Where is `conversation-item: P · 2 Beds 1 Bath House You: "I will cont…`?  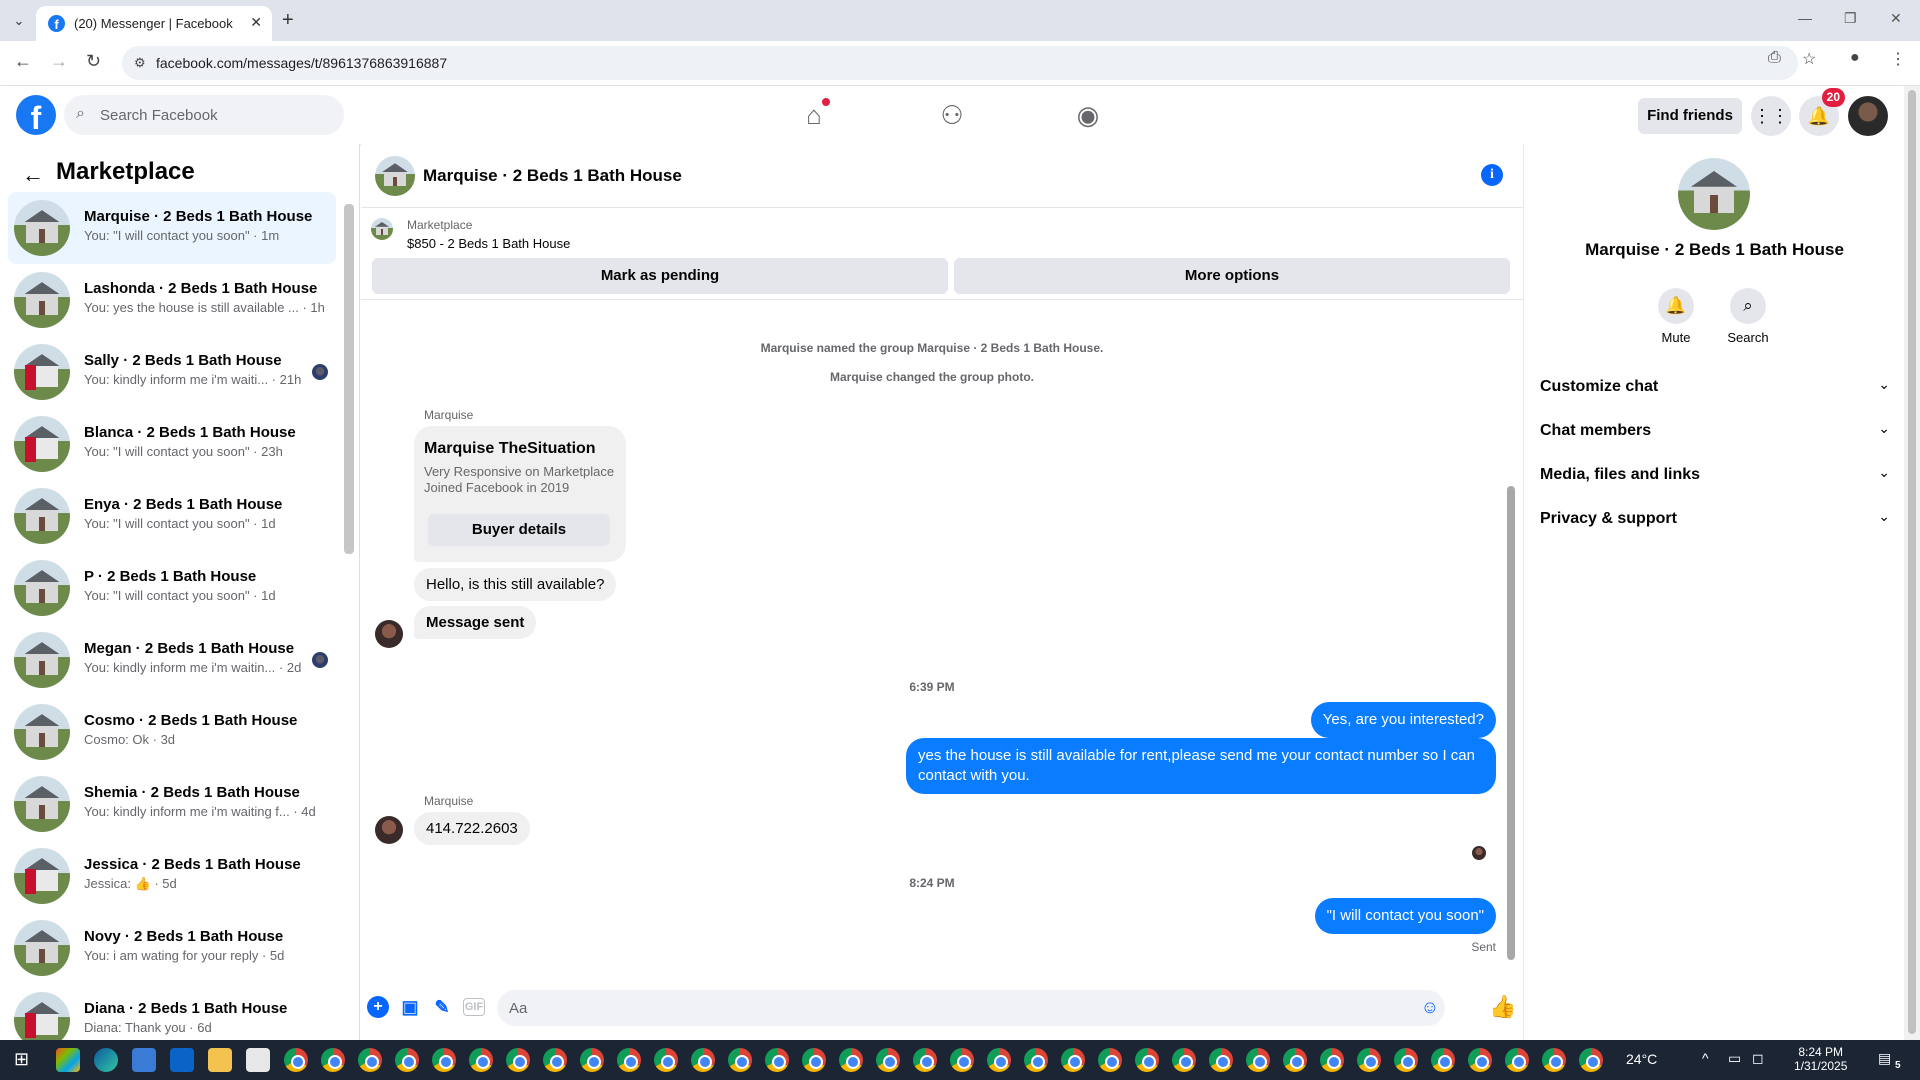
conversation-item: P · 2 Beds 1 Bath House You: "I will cont… is located at coordinates (172, 588).